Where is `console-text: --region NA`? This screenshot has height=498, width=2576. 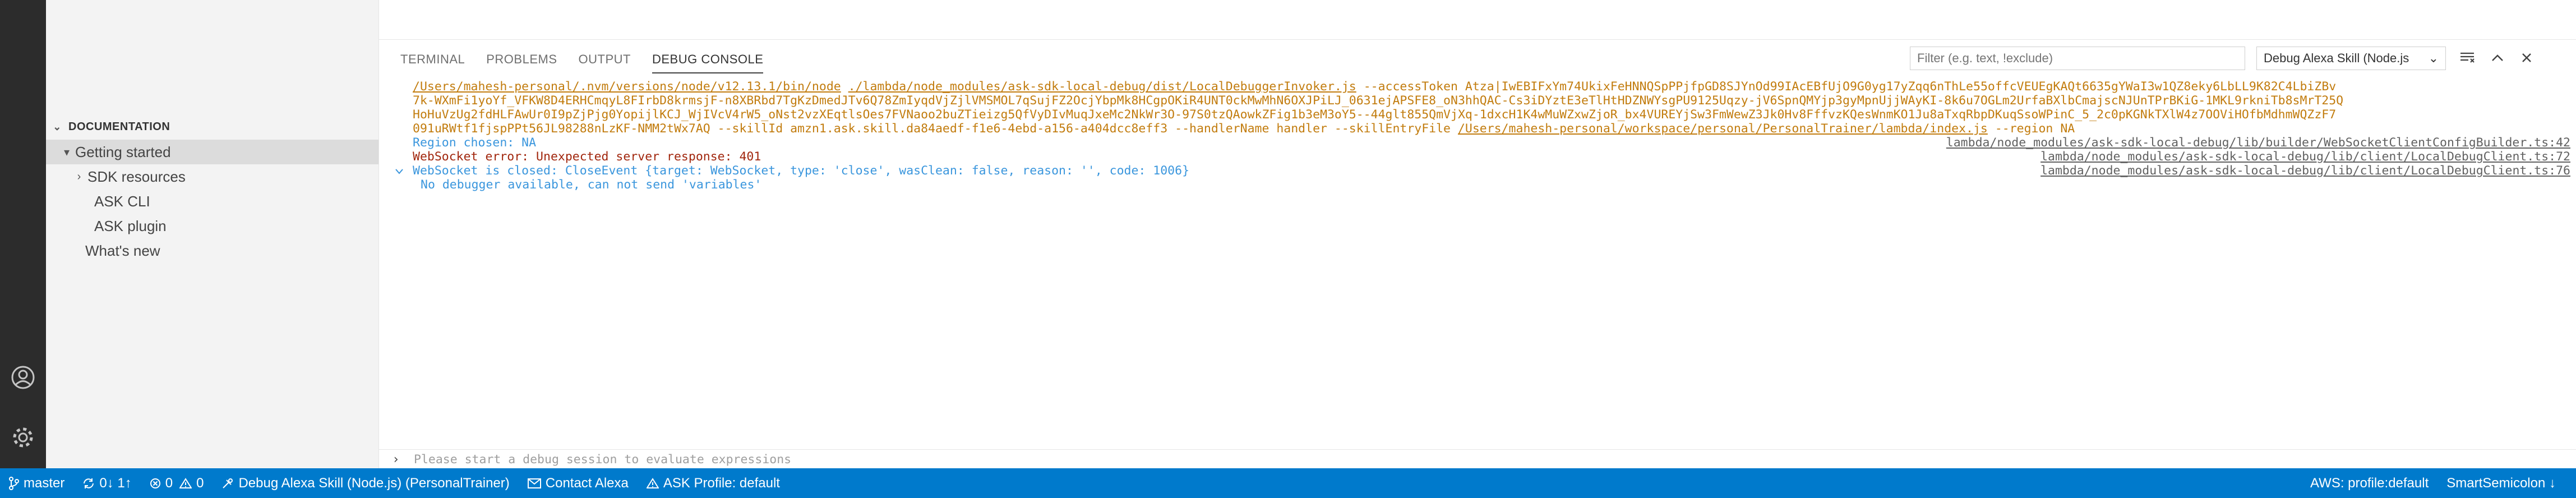
console-text: --region NA is located at coordinates (2031, 129).